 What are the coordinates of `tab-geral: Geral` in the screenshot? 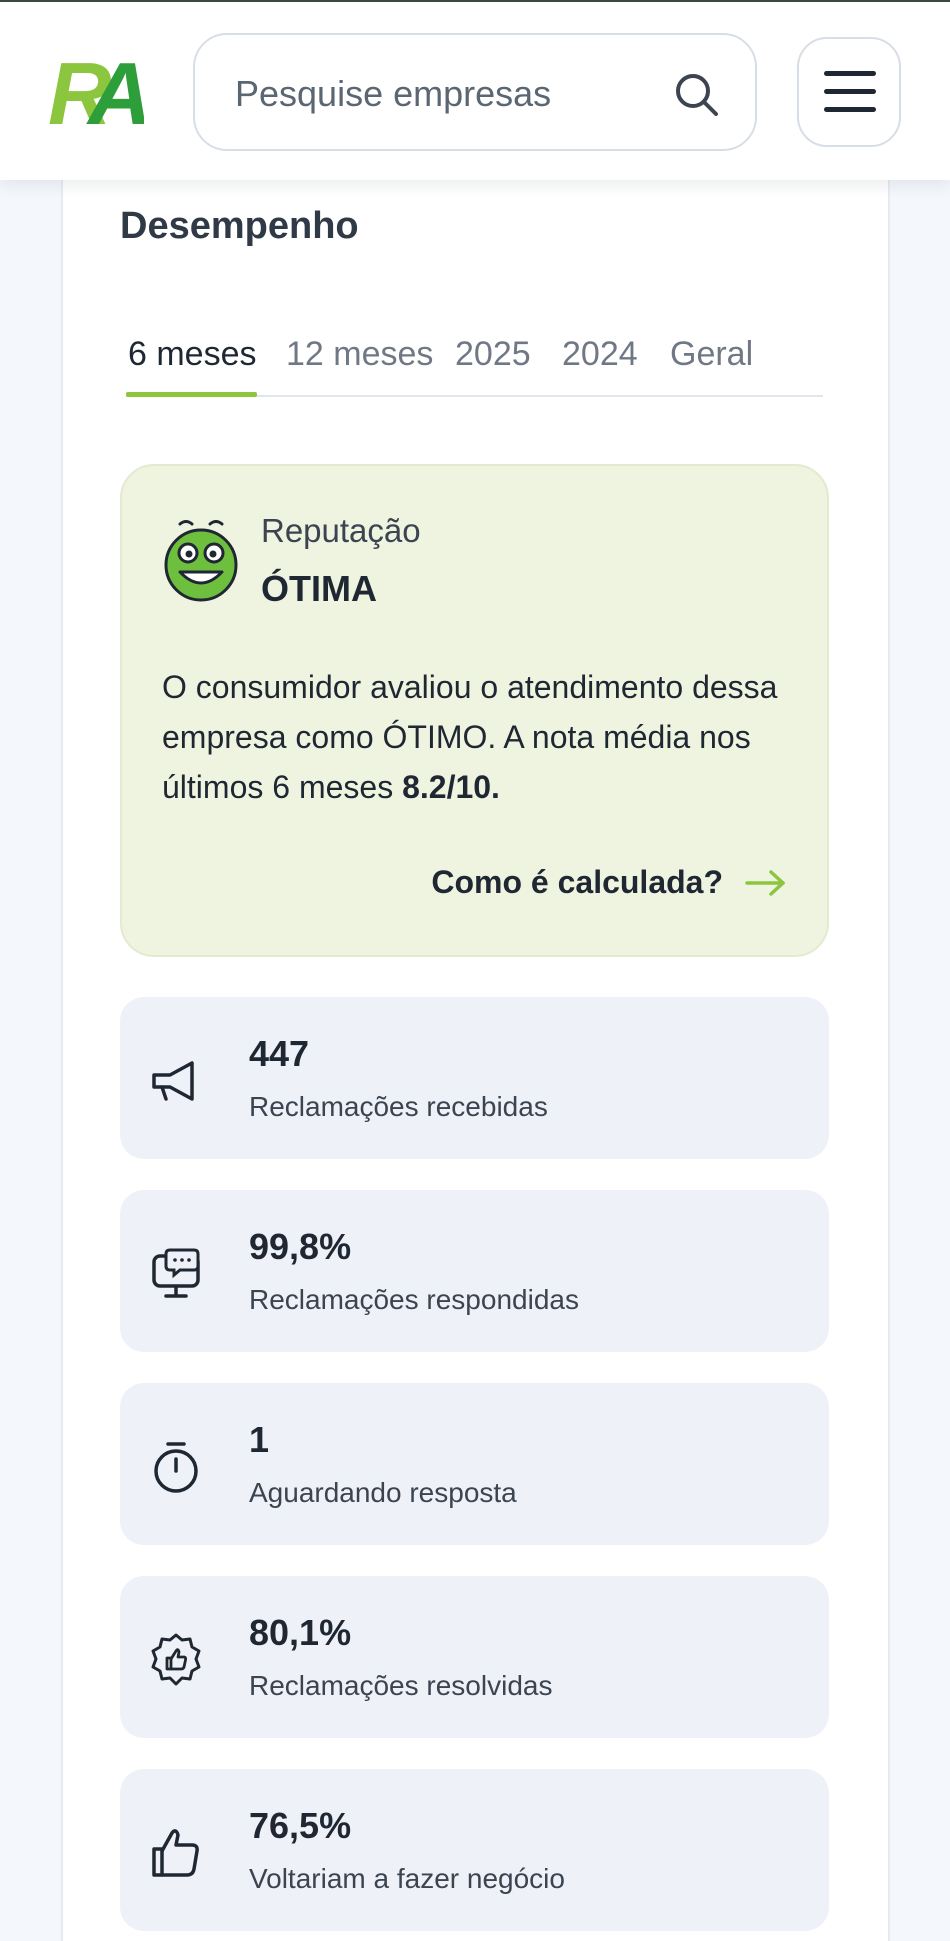 It's located at (711, 354).